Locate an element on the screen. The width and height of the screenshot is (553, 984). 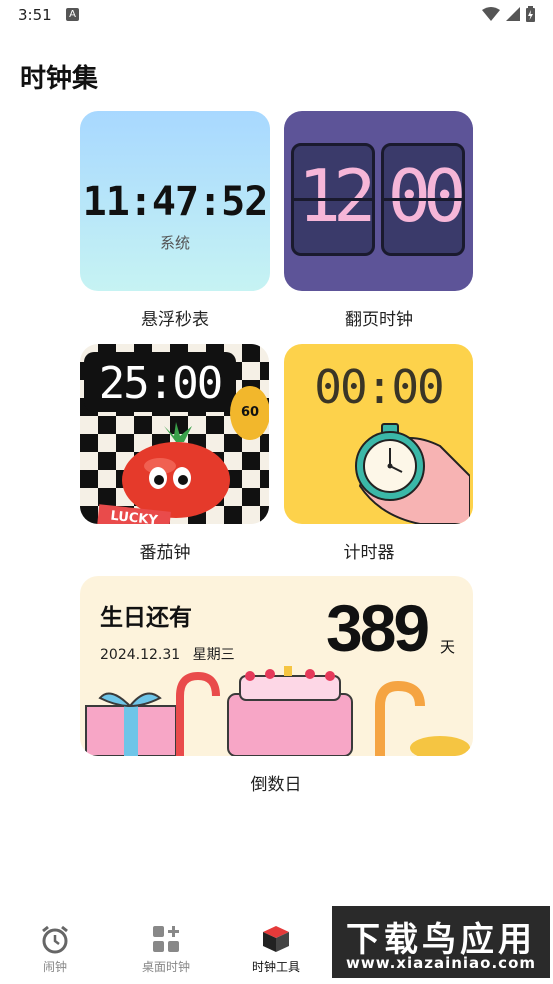
stopwatch-subtitle: 系统 is located at coordinates (174, 243).